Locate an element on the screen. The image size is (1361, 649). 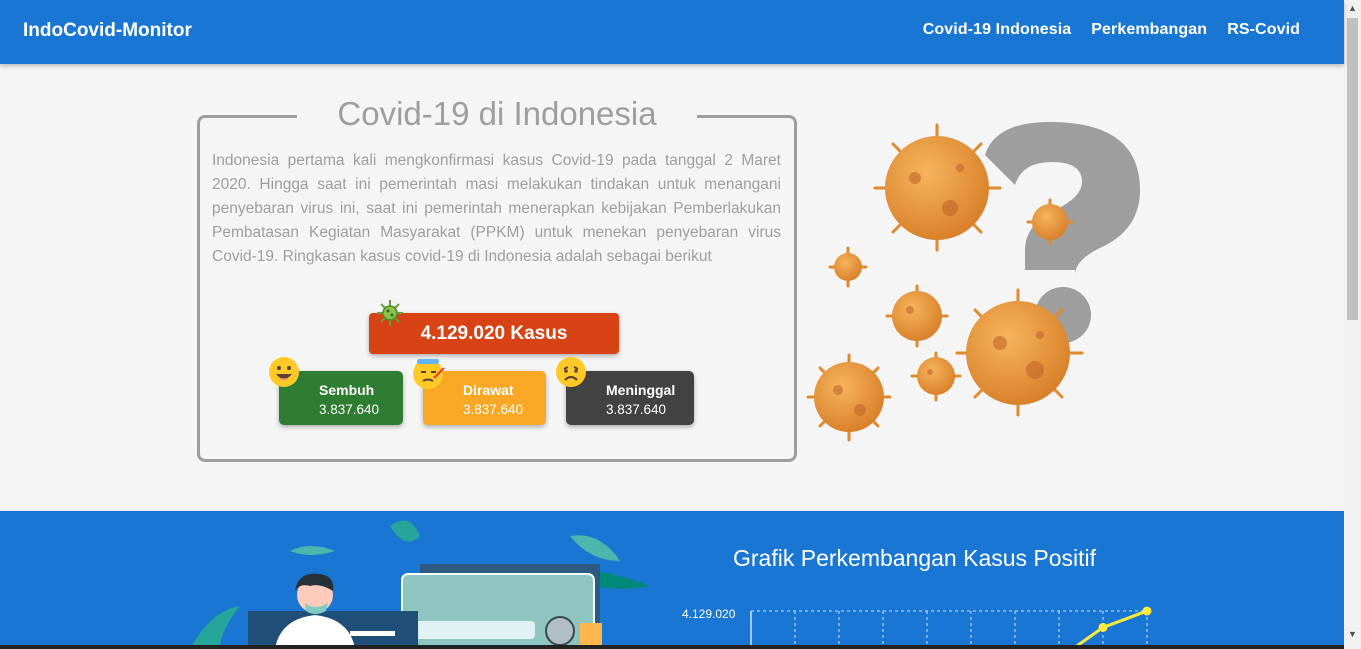
doctor-illustration is located at coordinates (420, 584).